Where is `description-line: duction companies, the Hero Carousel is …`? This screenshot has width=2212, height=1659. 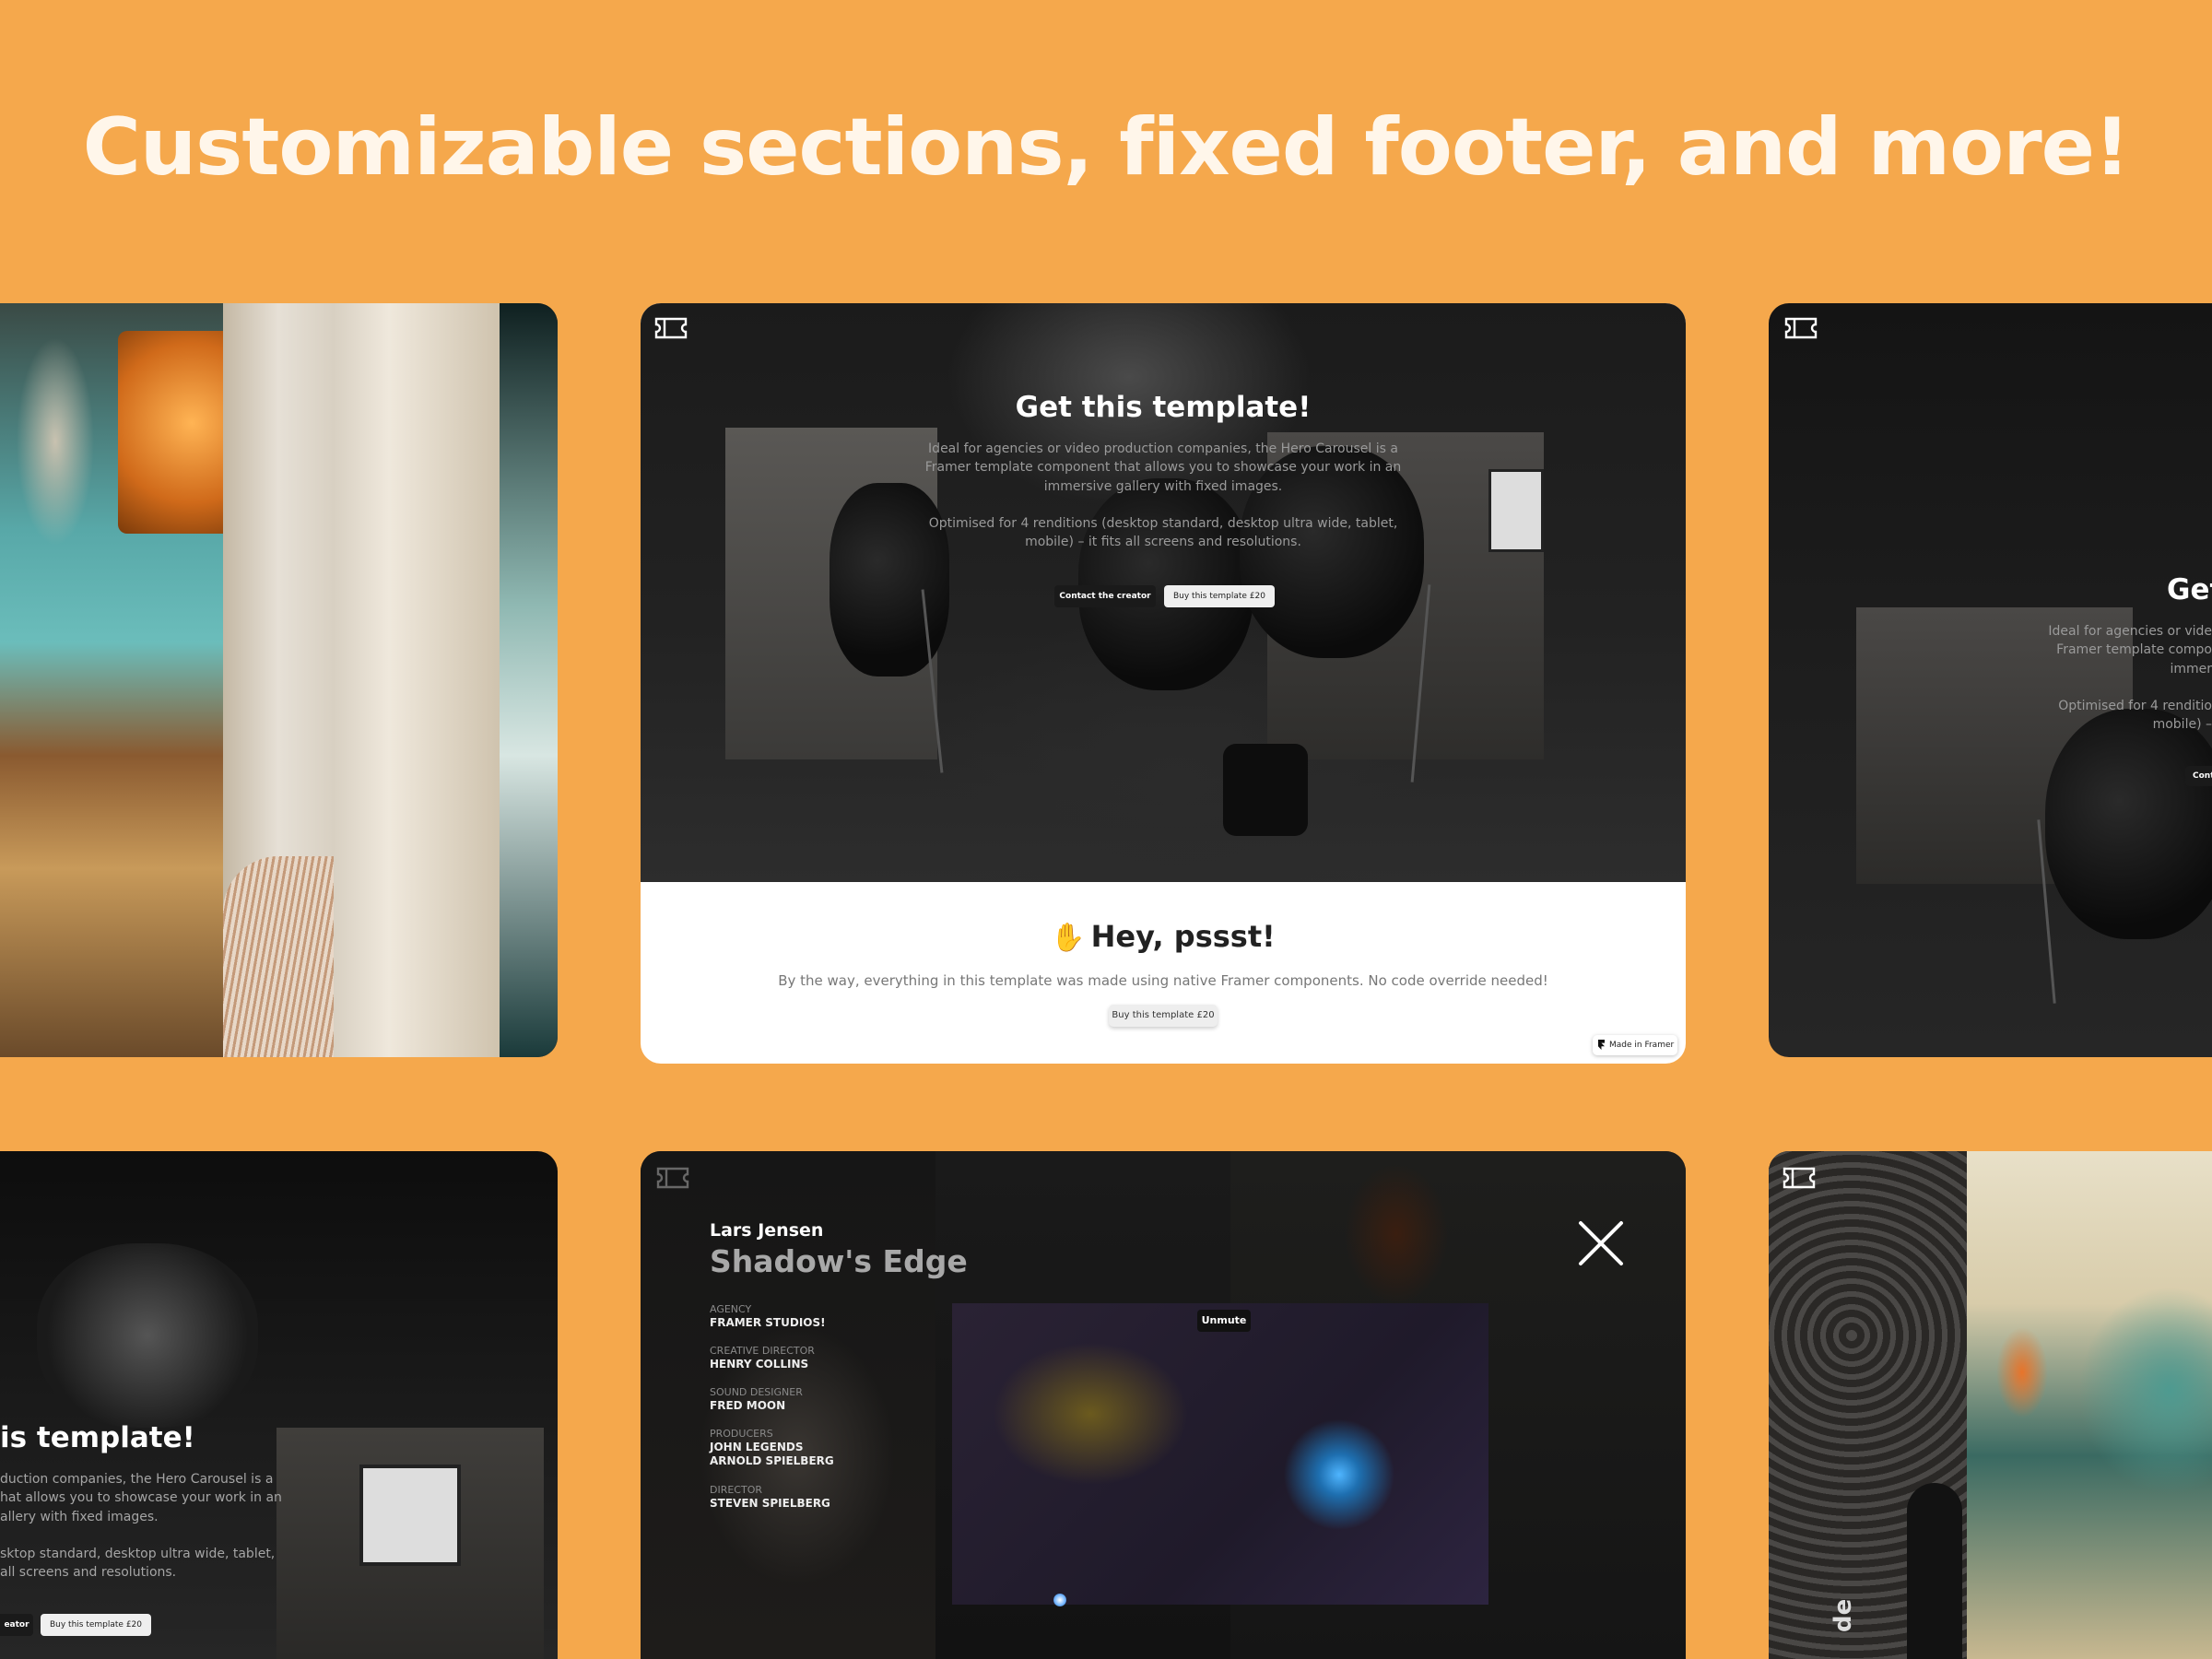
description-line: duction companies, the Hero Carousel is … is located at coordinates (137, 1479).